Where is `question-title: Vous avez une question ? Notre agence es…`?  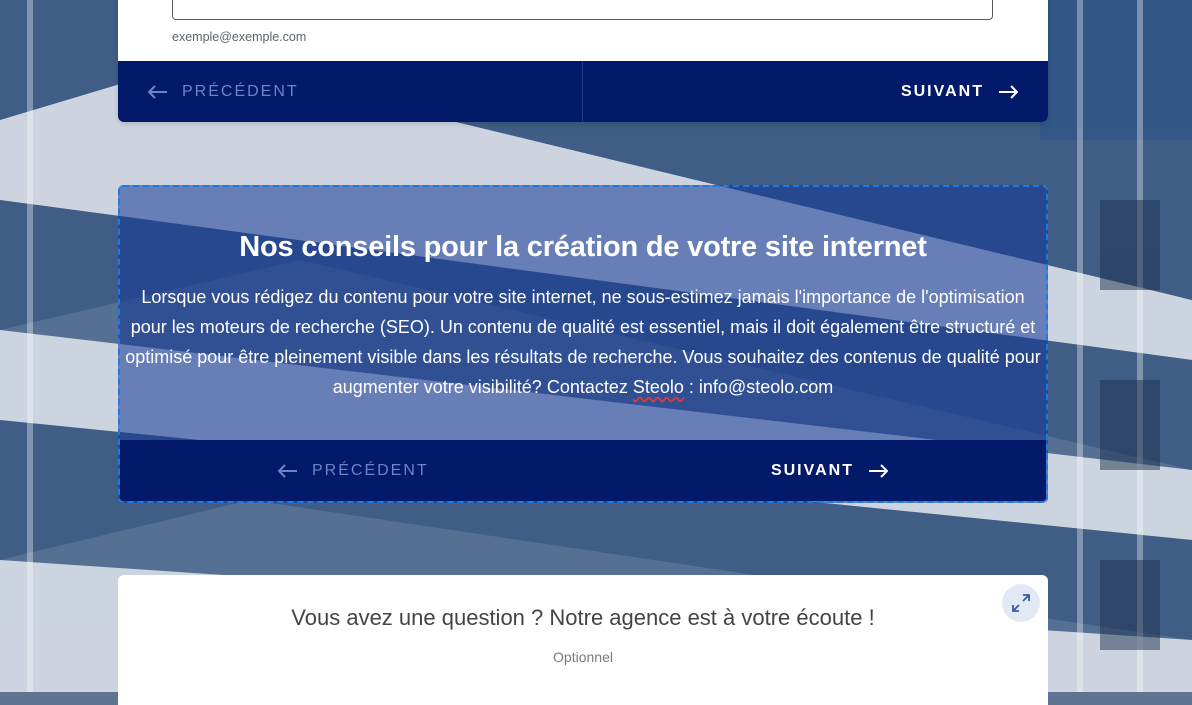
question-title: Vous avez une question ? Notre agence es… is located at coordinates (583, 617).